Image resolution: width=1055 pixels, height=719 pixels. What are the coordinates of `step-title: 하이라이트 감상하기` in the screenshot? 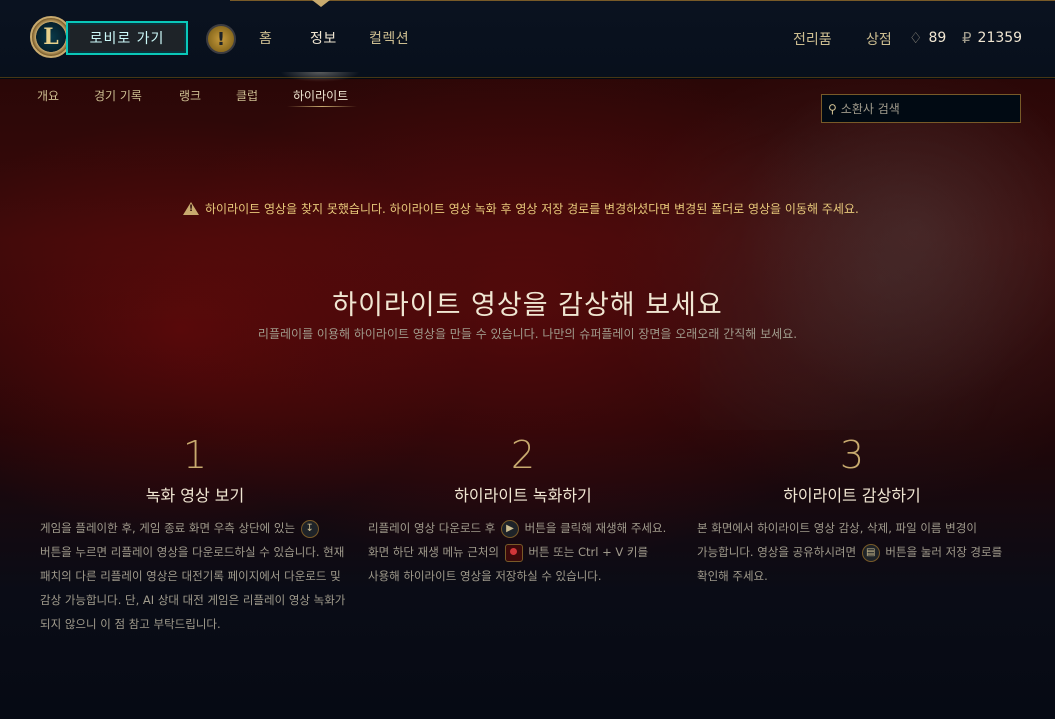 It's located at (852, 495).